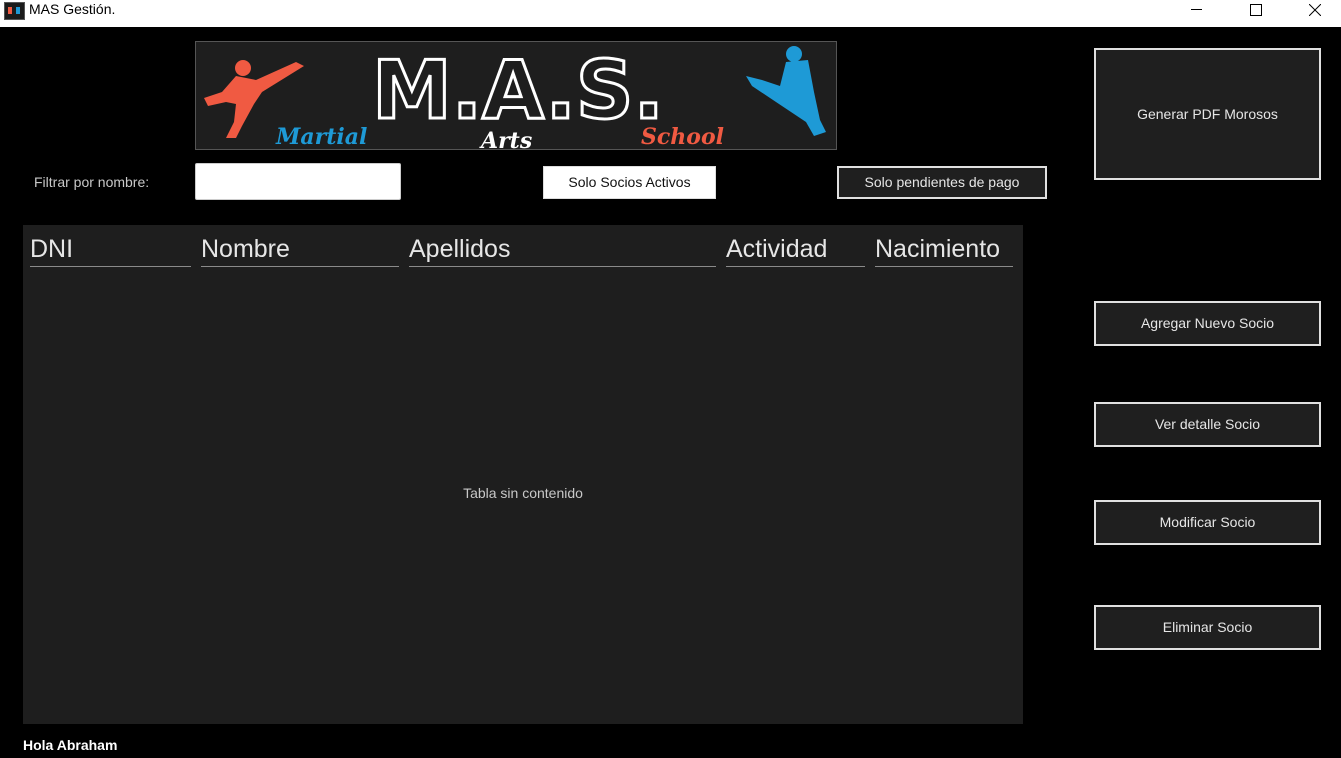  What do you see at coordinates (298, 181) in the screenshot?
I see `filter-name-input` at bounding box center [298, 181].